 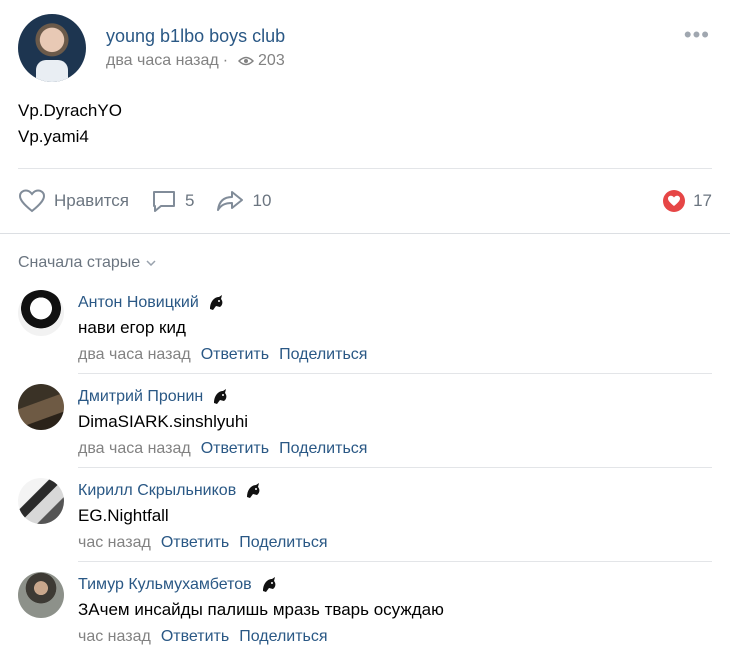 I want to click on comment-button: 5, so click(x=172, y=201).